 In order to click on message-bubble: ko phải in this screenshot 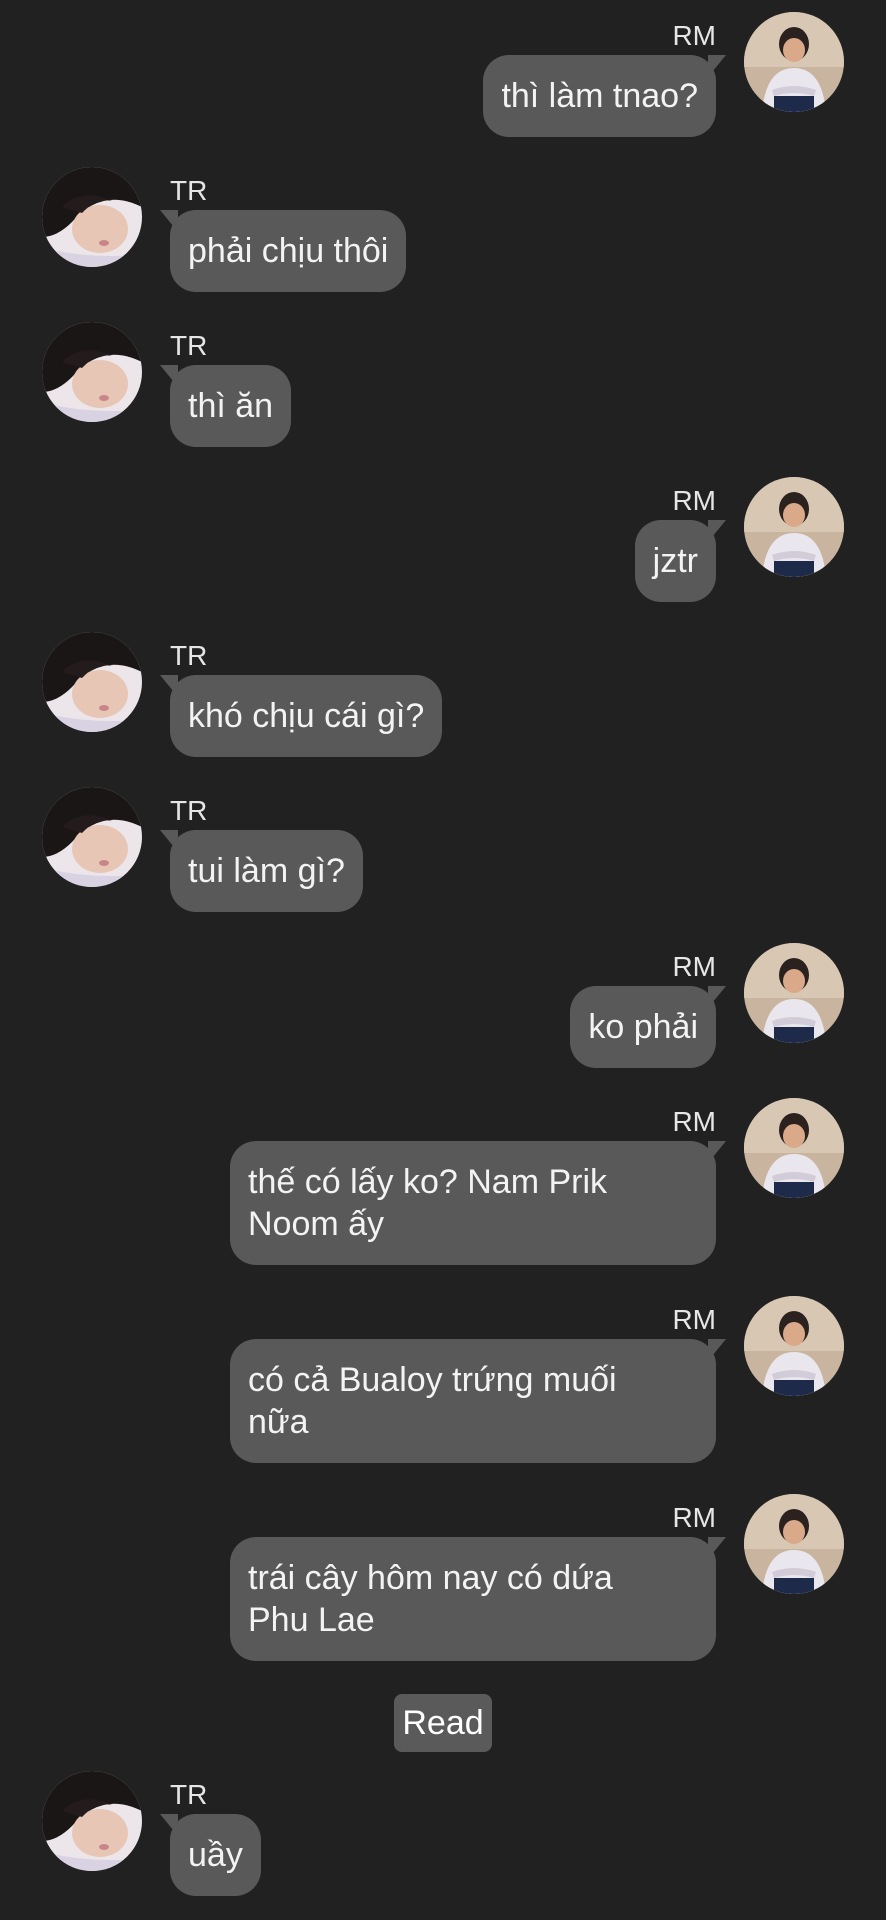, I will do `click(643, 1027)`.